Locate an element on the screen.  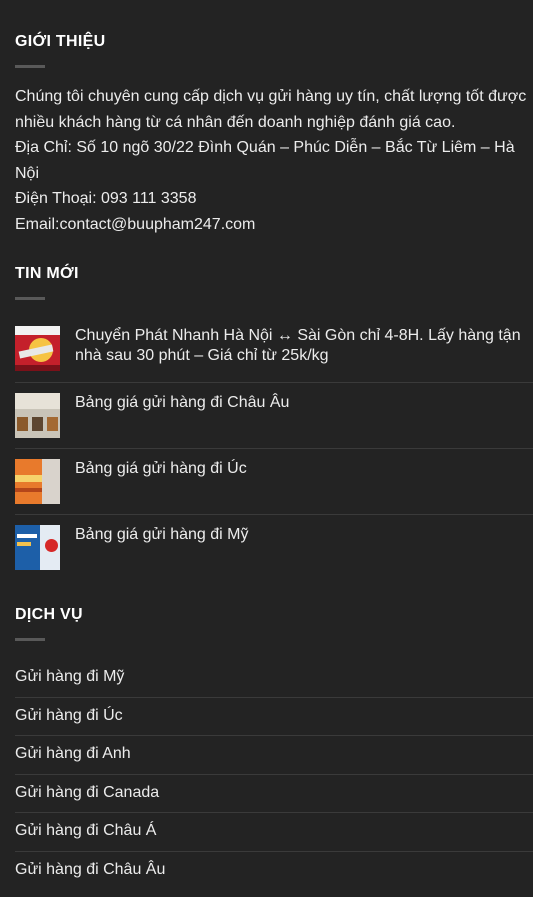
news-item: Bảng giá gửi hàng đi Châu Âu is located at coordinates (274, 416).